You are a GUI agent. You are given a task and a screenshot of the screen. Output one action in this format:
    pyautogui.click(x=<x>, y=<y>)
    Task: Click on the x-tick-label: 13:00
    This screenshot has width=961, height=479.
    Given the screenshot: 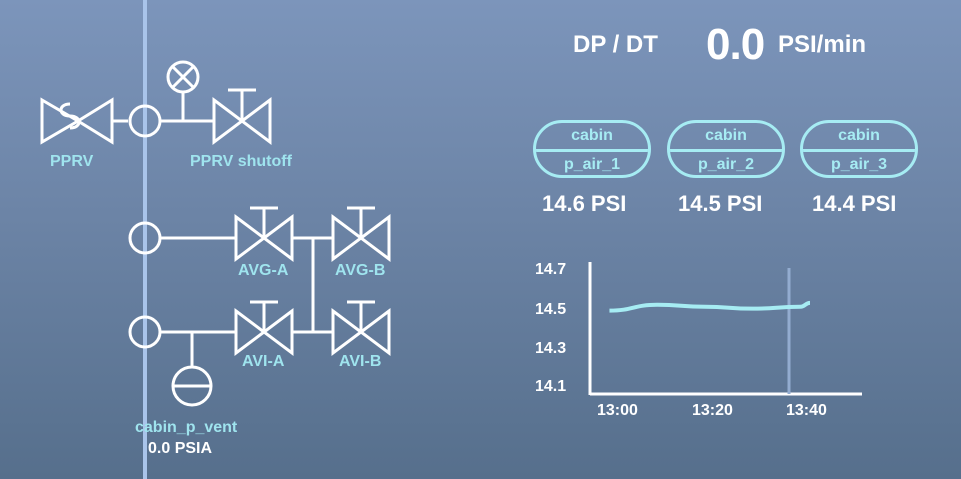 What is the action you would take?
    pyautogui.click(x=617, y=410)
    